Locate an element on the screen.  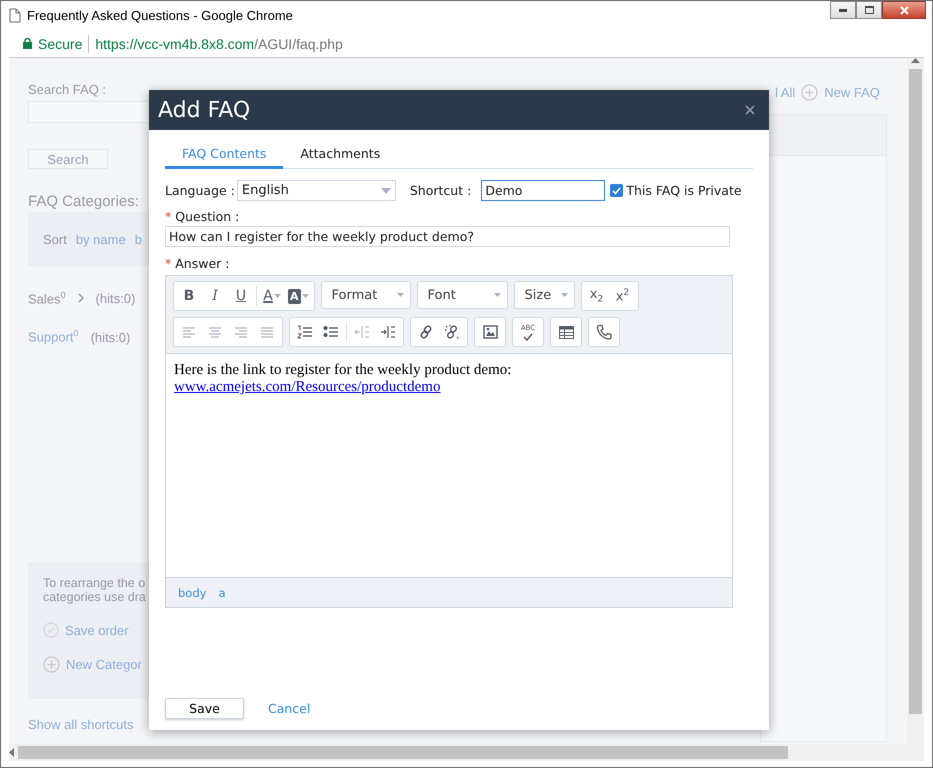
superscript-button: x$^{2}$ is located at coordinates (623, 296).